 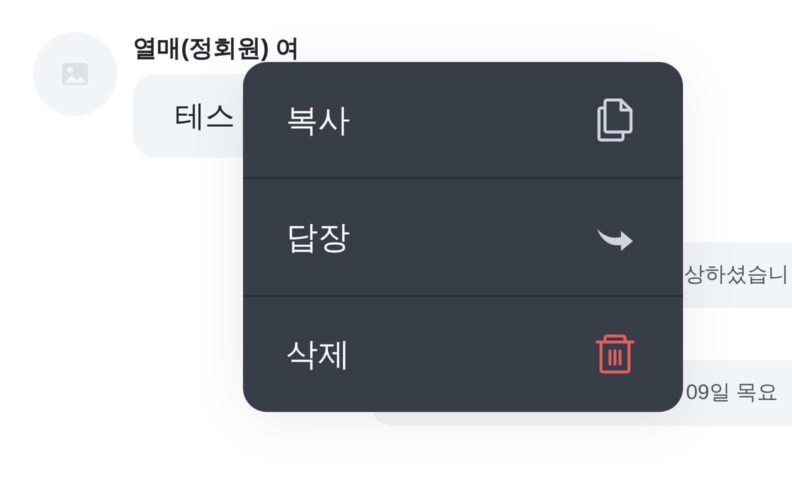 I want to click on menu-item: 답장, so click(x=463, y=236).